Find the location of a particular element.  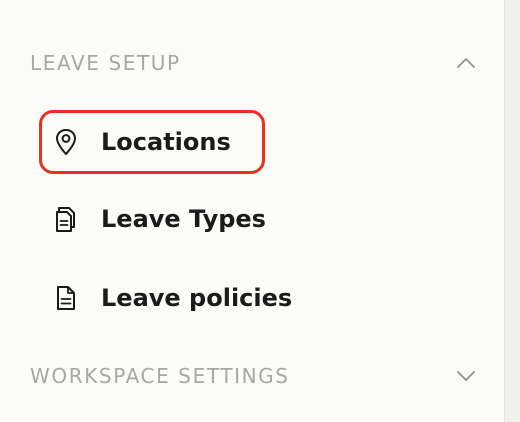

location-pin-icon is located at coordinates (66, 142).